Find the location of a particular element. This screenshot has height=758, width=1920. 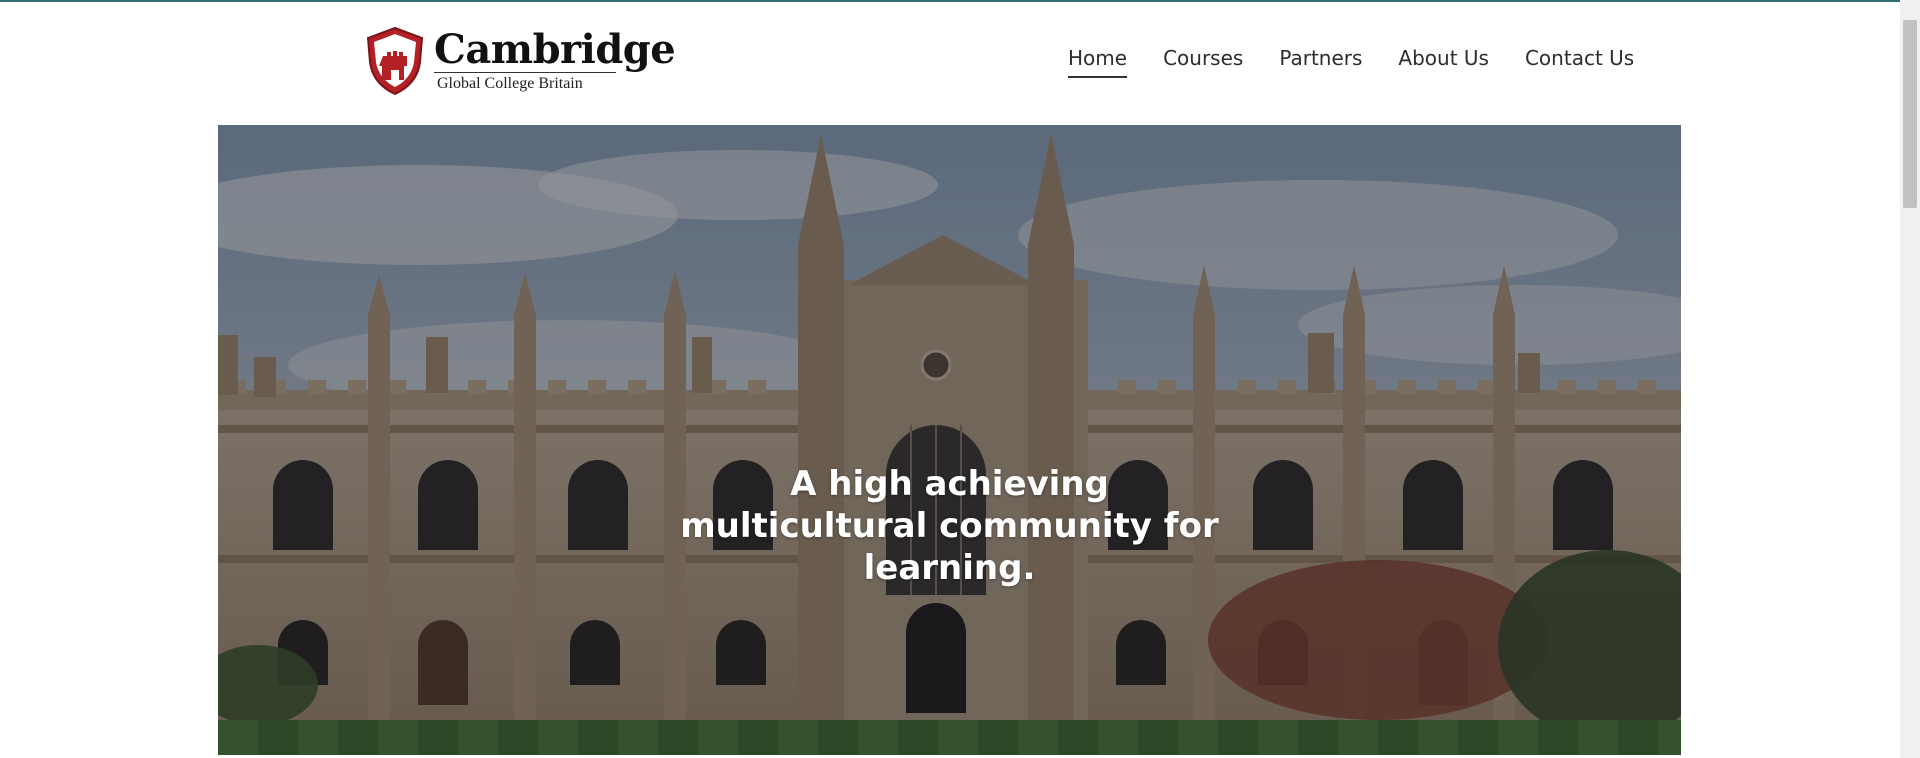

castle-shield-icon is located at coordinates (395, 61).